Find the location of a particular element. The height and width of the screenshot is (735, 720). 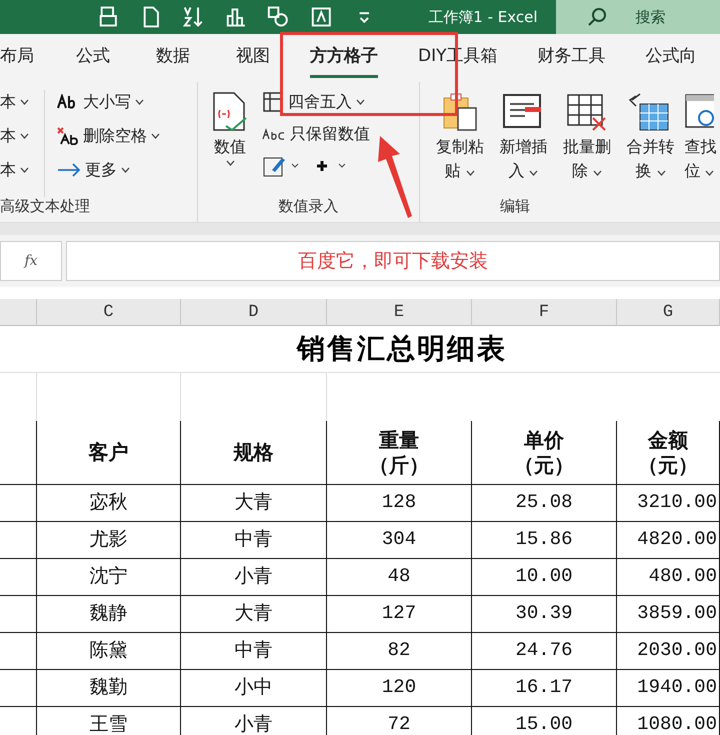

table-cell: 2030.00 is located at coordinates (668, 651).